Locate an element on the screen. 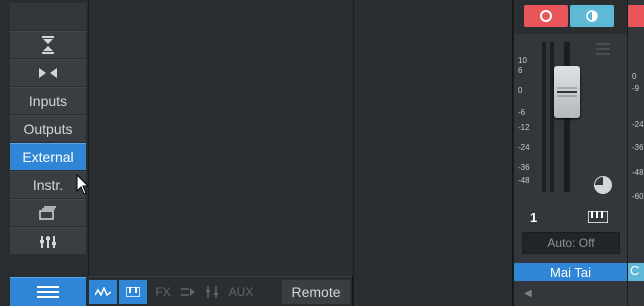 The width and height of the screenshot is (644, 306). mixer-view-button is located at coordinates (48, 240).